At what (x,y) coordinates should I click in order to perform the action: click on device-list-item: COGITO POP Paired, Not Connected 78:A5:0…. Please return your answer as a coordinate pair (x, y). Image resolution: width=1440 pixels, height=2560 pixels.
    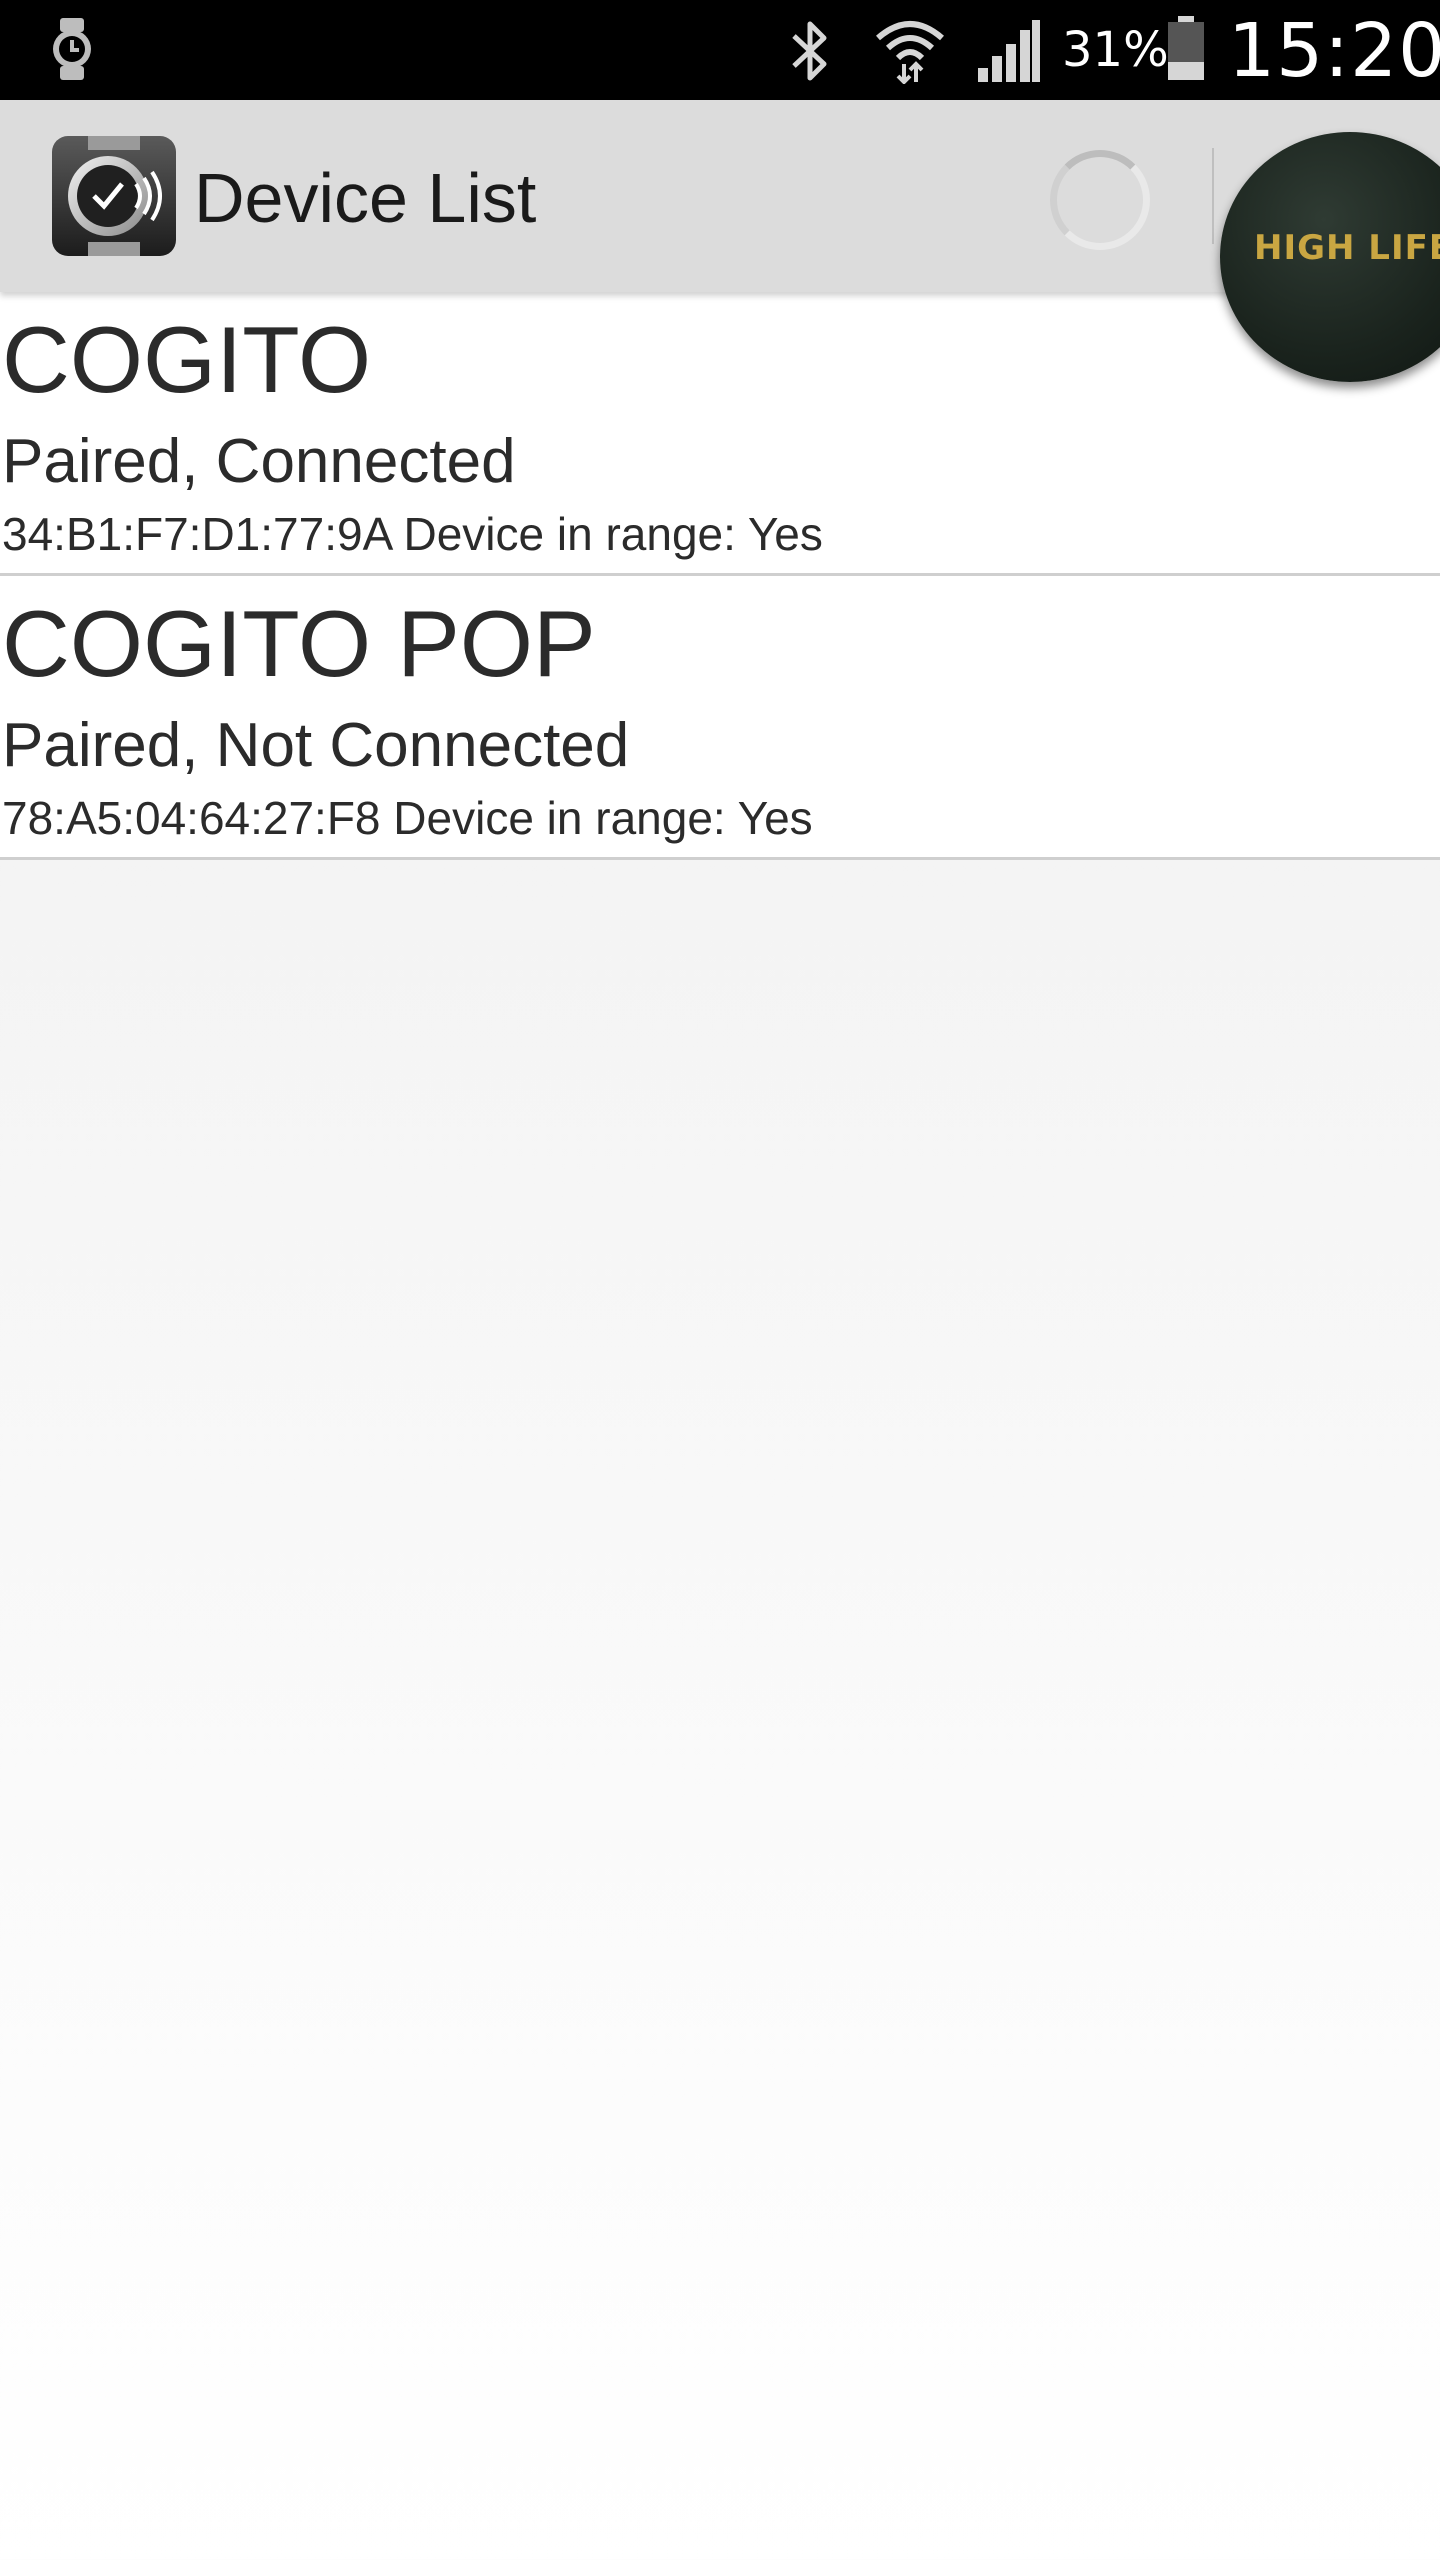
    Looking at the image, I should click on (720, 718).